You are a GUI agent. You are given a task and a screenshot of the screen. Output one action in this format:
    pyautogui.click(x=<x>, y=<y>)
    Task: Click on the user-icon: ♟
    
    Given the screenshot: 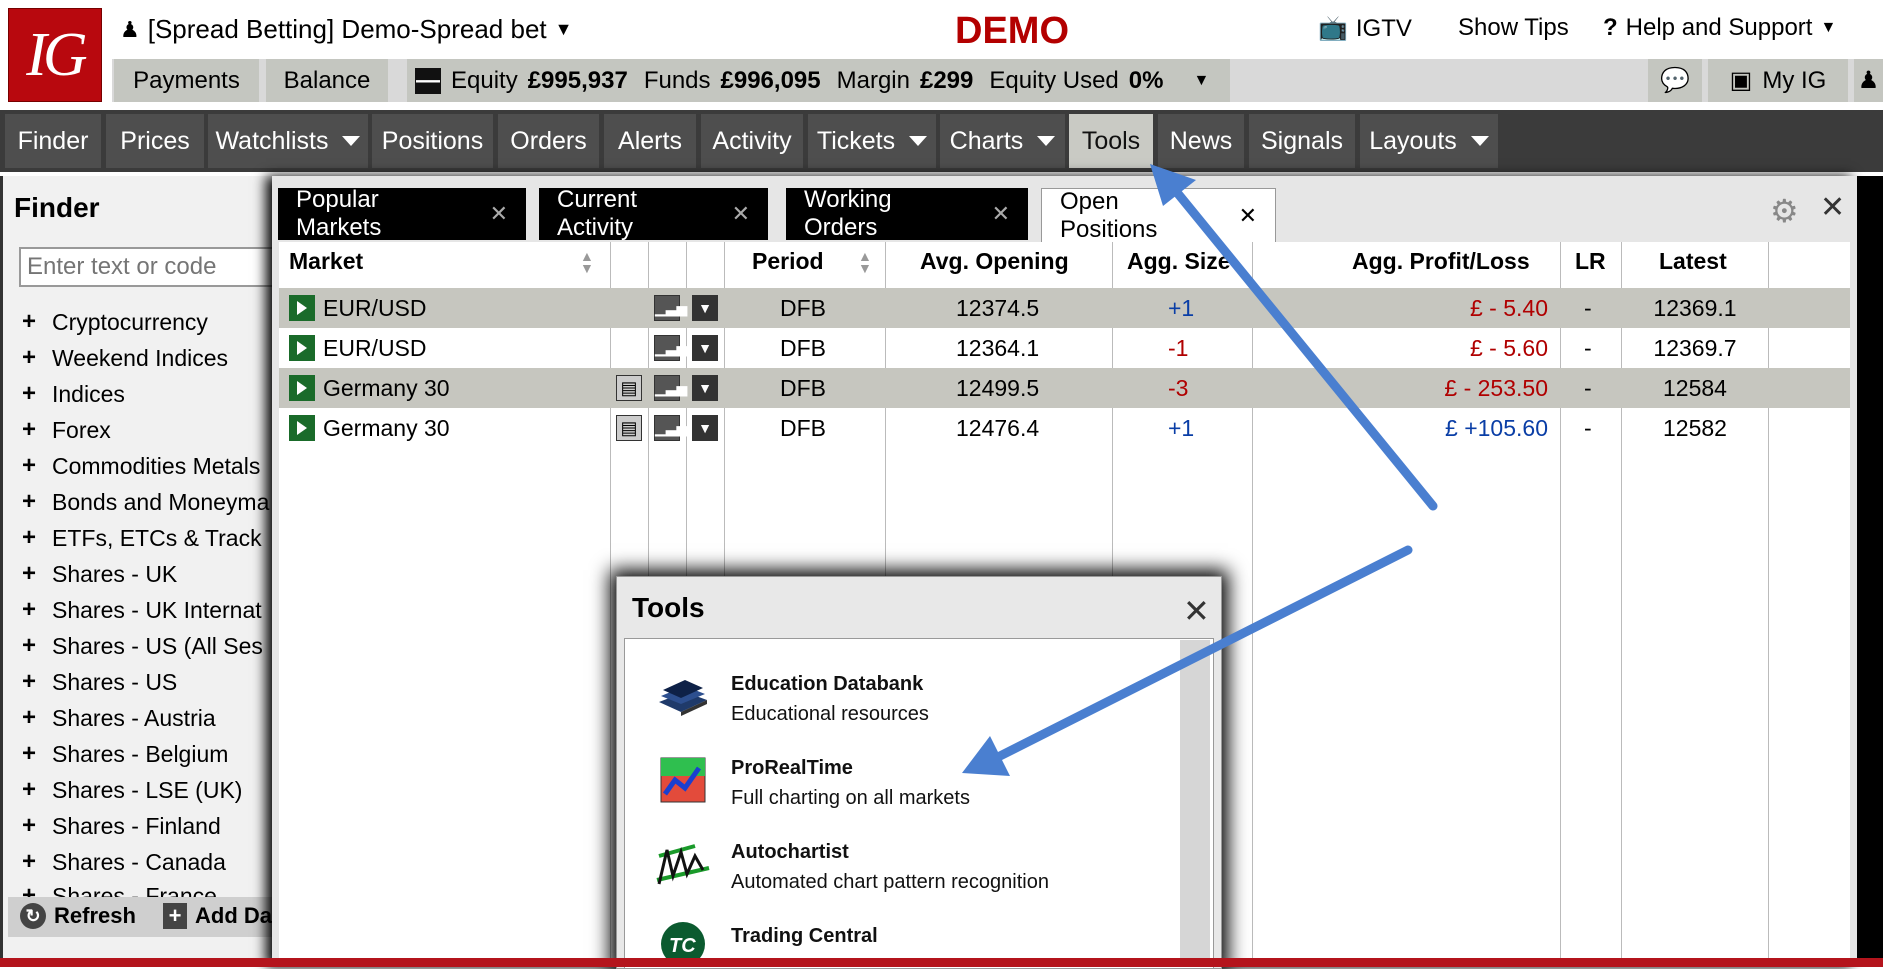 What is the action you would take?
    pyautogui.click(x=1868, y=80)
    